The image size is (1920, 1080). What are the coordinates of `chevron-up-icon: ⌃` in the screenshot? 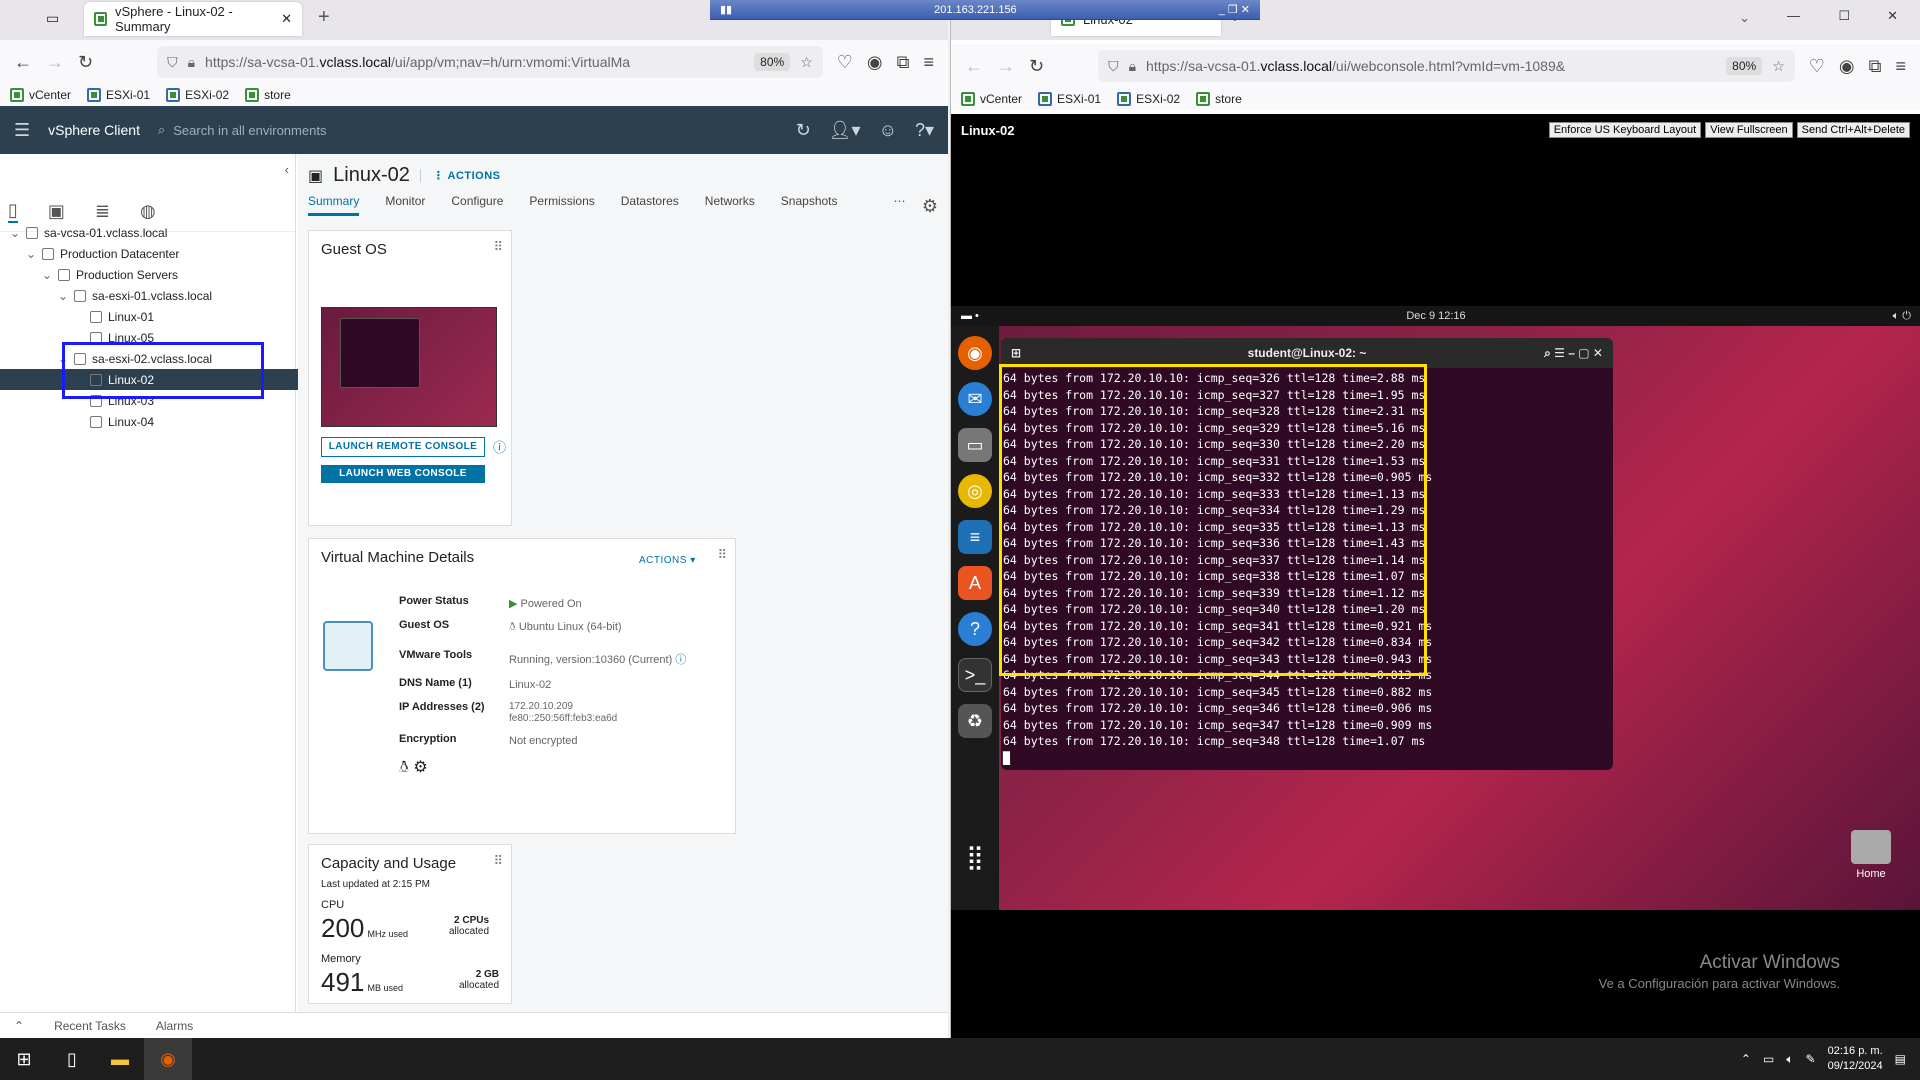 It's located at (1746, 1059).